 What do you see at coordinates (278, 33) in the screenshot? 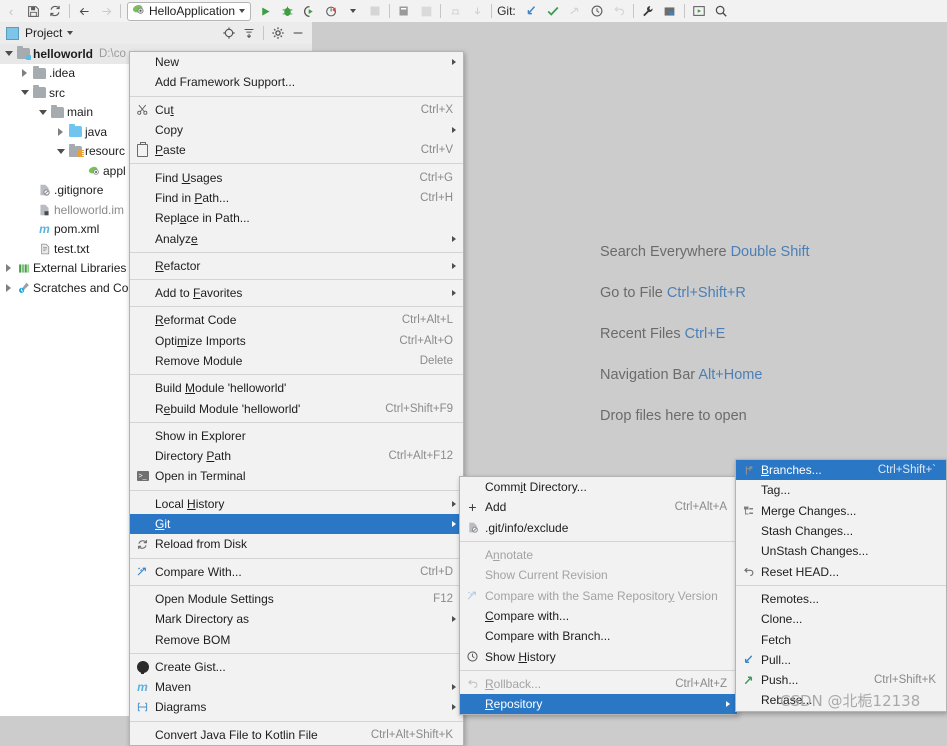
I see `gear-icon` at bounding box center [278, 33].